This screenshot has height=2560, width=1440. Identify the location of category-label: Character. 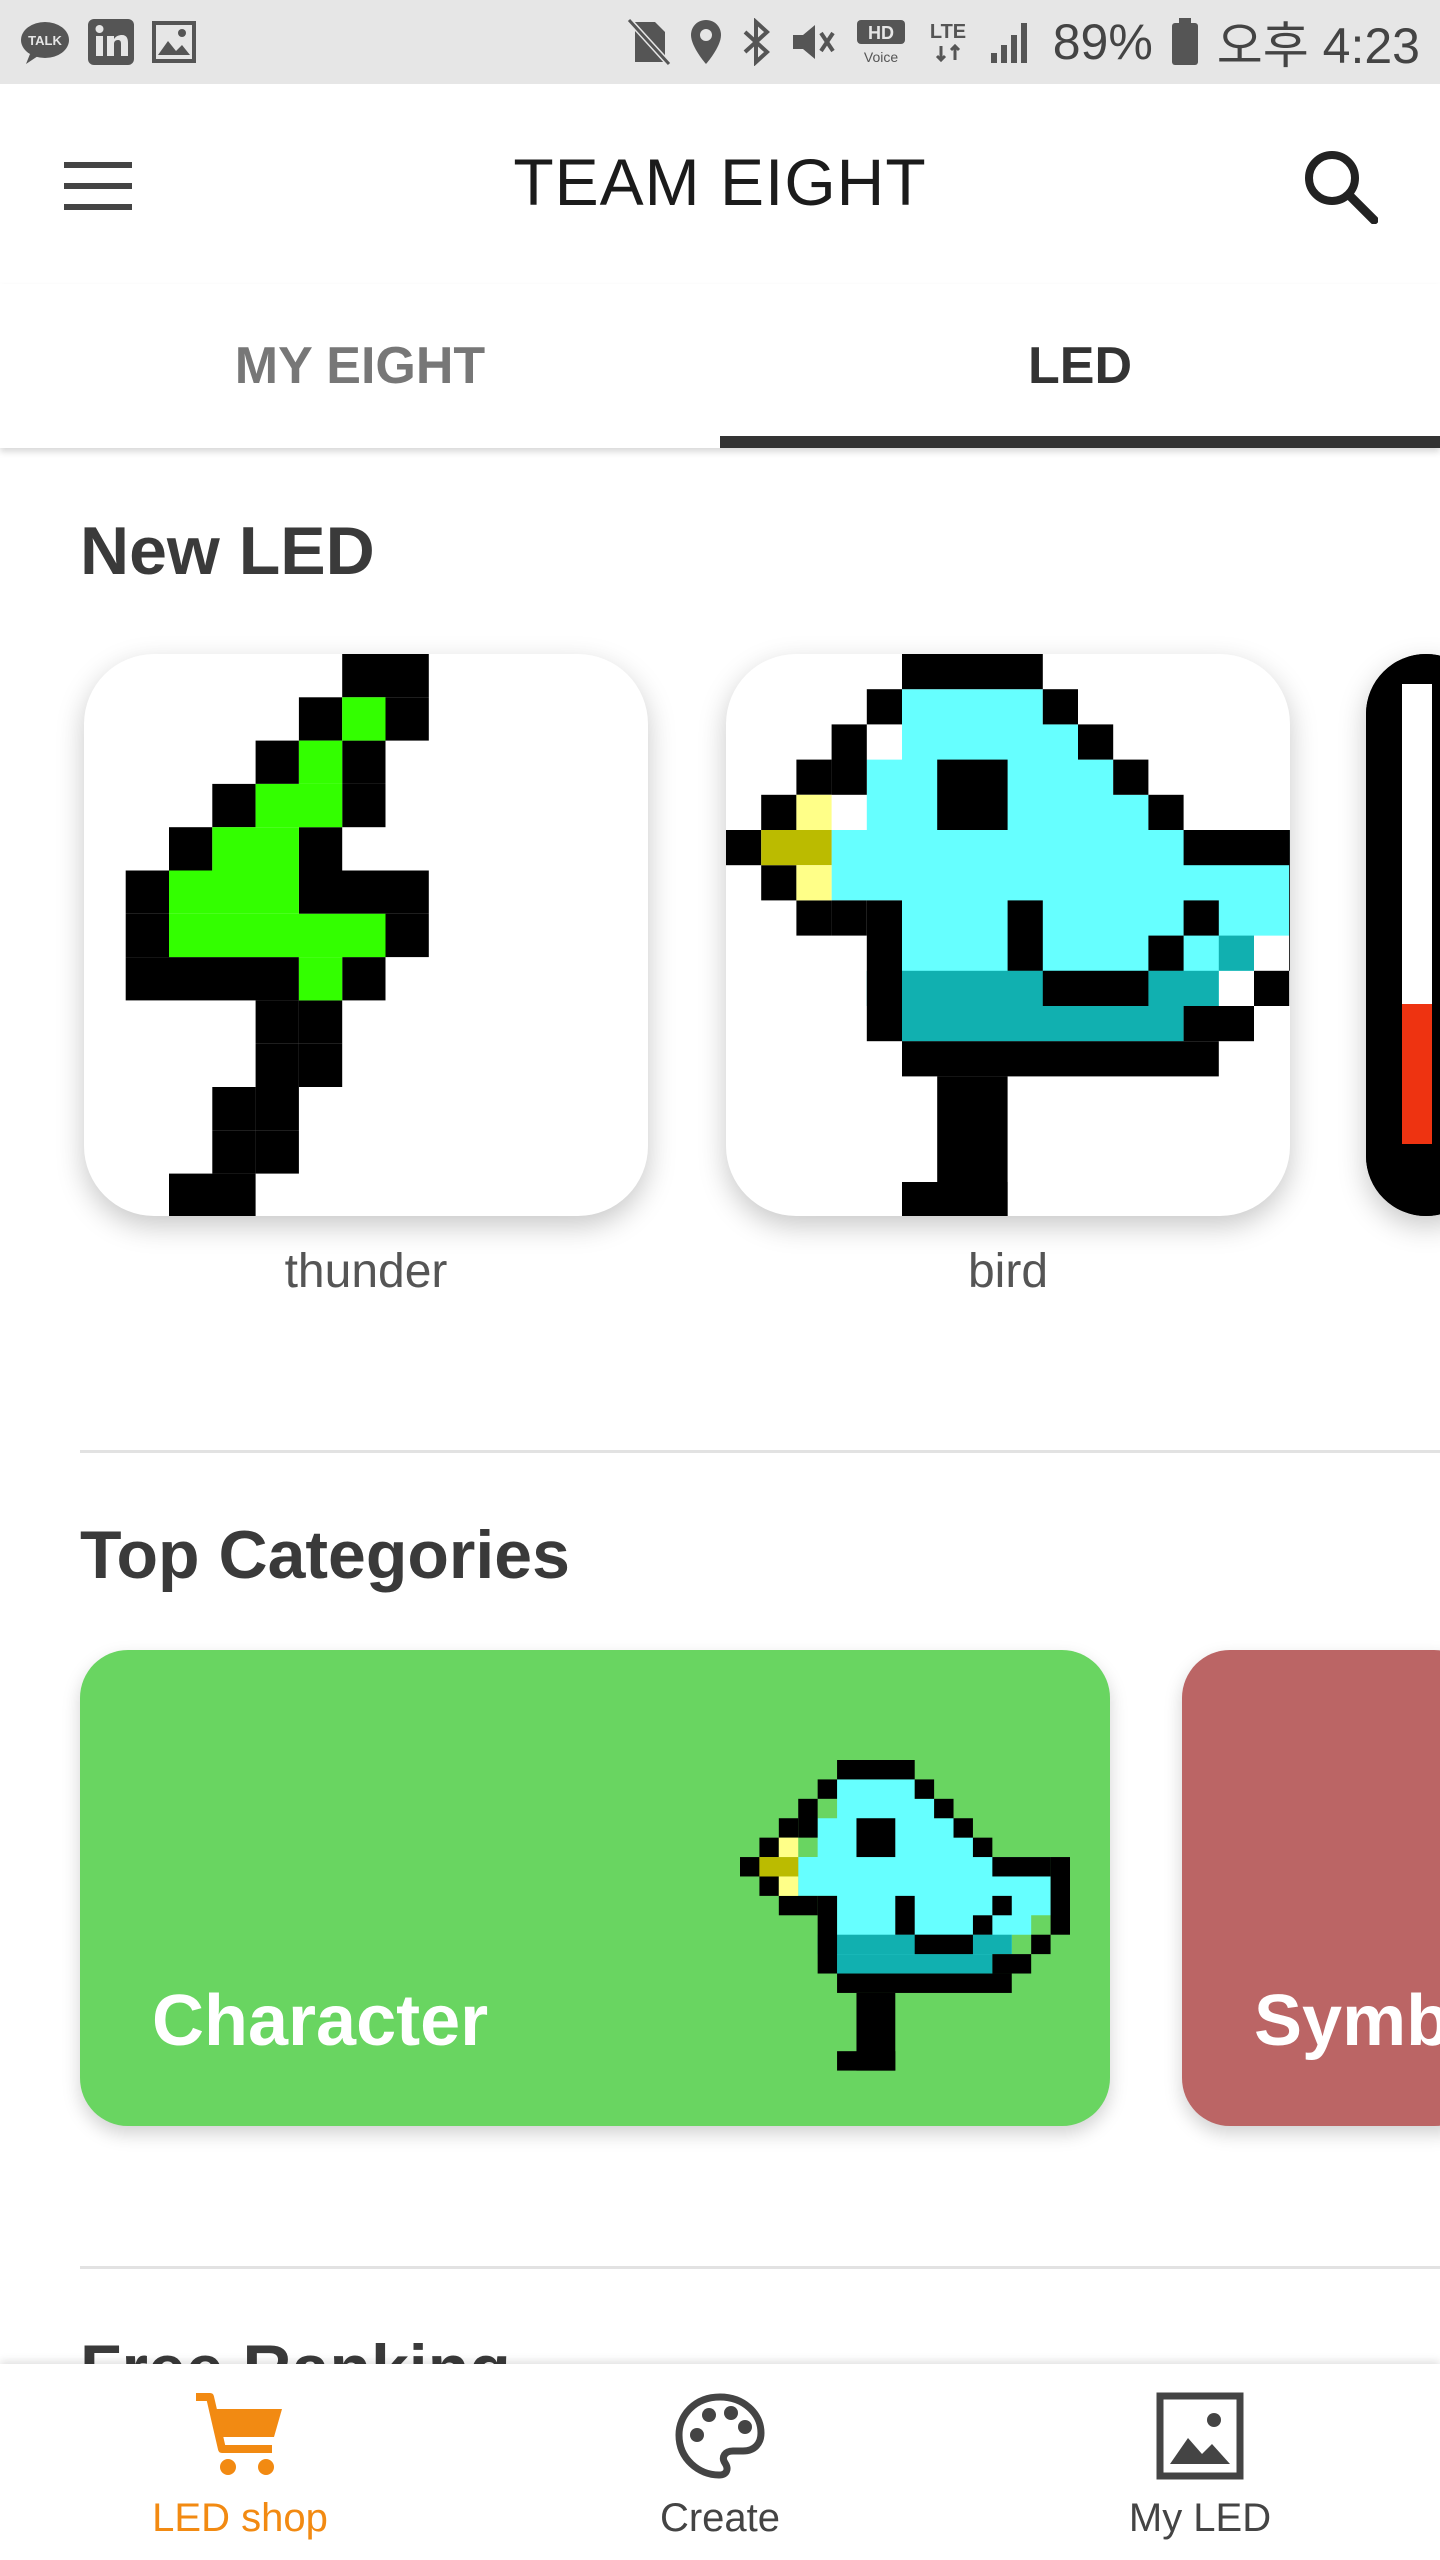
(320, 2021).